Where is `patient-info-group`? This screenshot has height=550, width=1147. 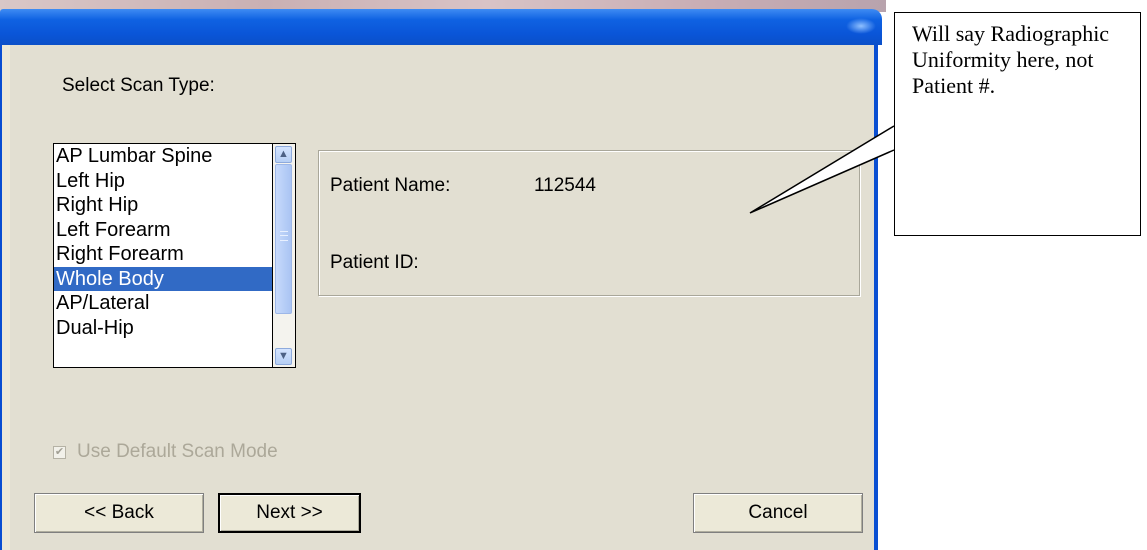 patient-info-group is located at coordinates (589, 223).